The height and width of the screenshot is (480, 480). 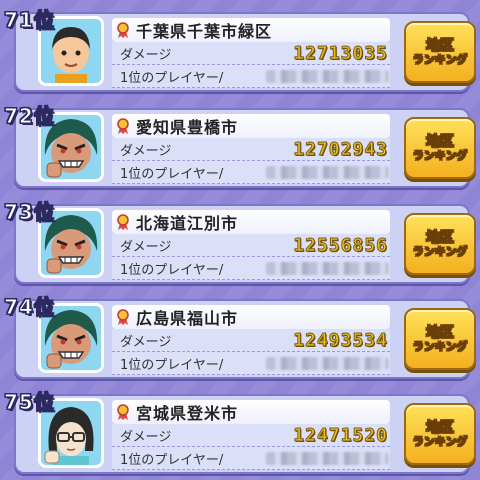 I want to click on rank-label: 71位, so click(x=29, y=20).